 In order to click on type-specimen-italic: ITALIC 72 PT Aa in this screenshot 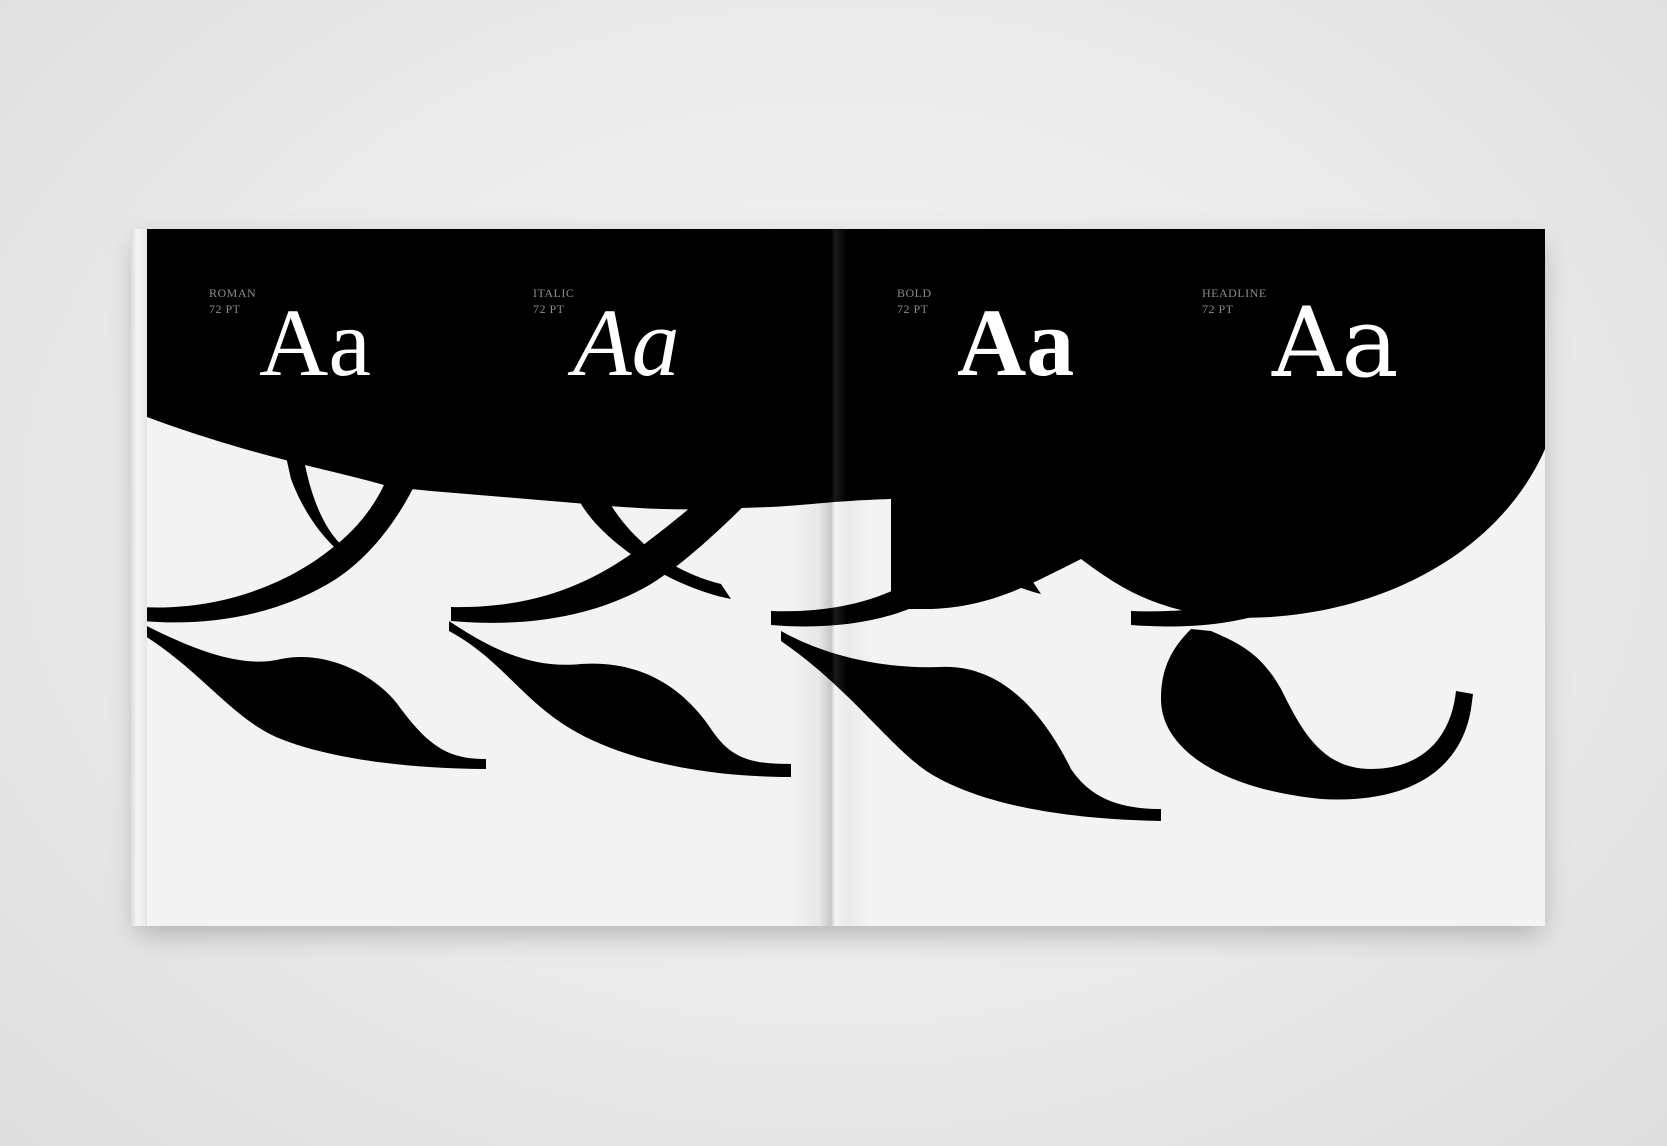, I will do `click(703, 340)`.